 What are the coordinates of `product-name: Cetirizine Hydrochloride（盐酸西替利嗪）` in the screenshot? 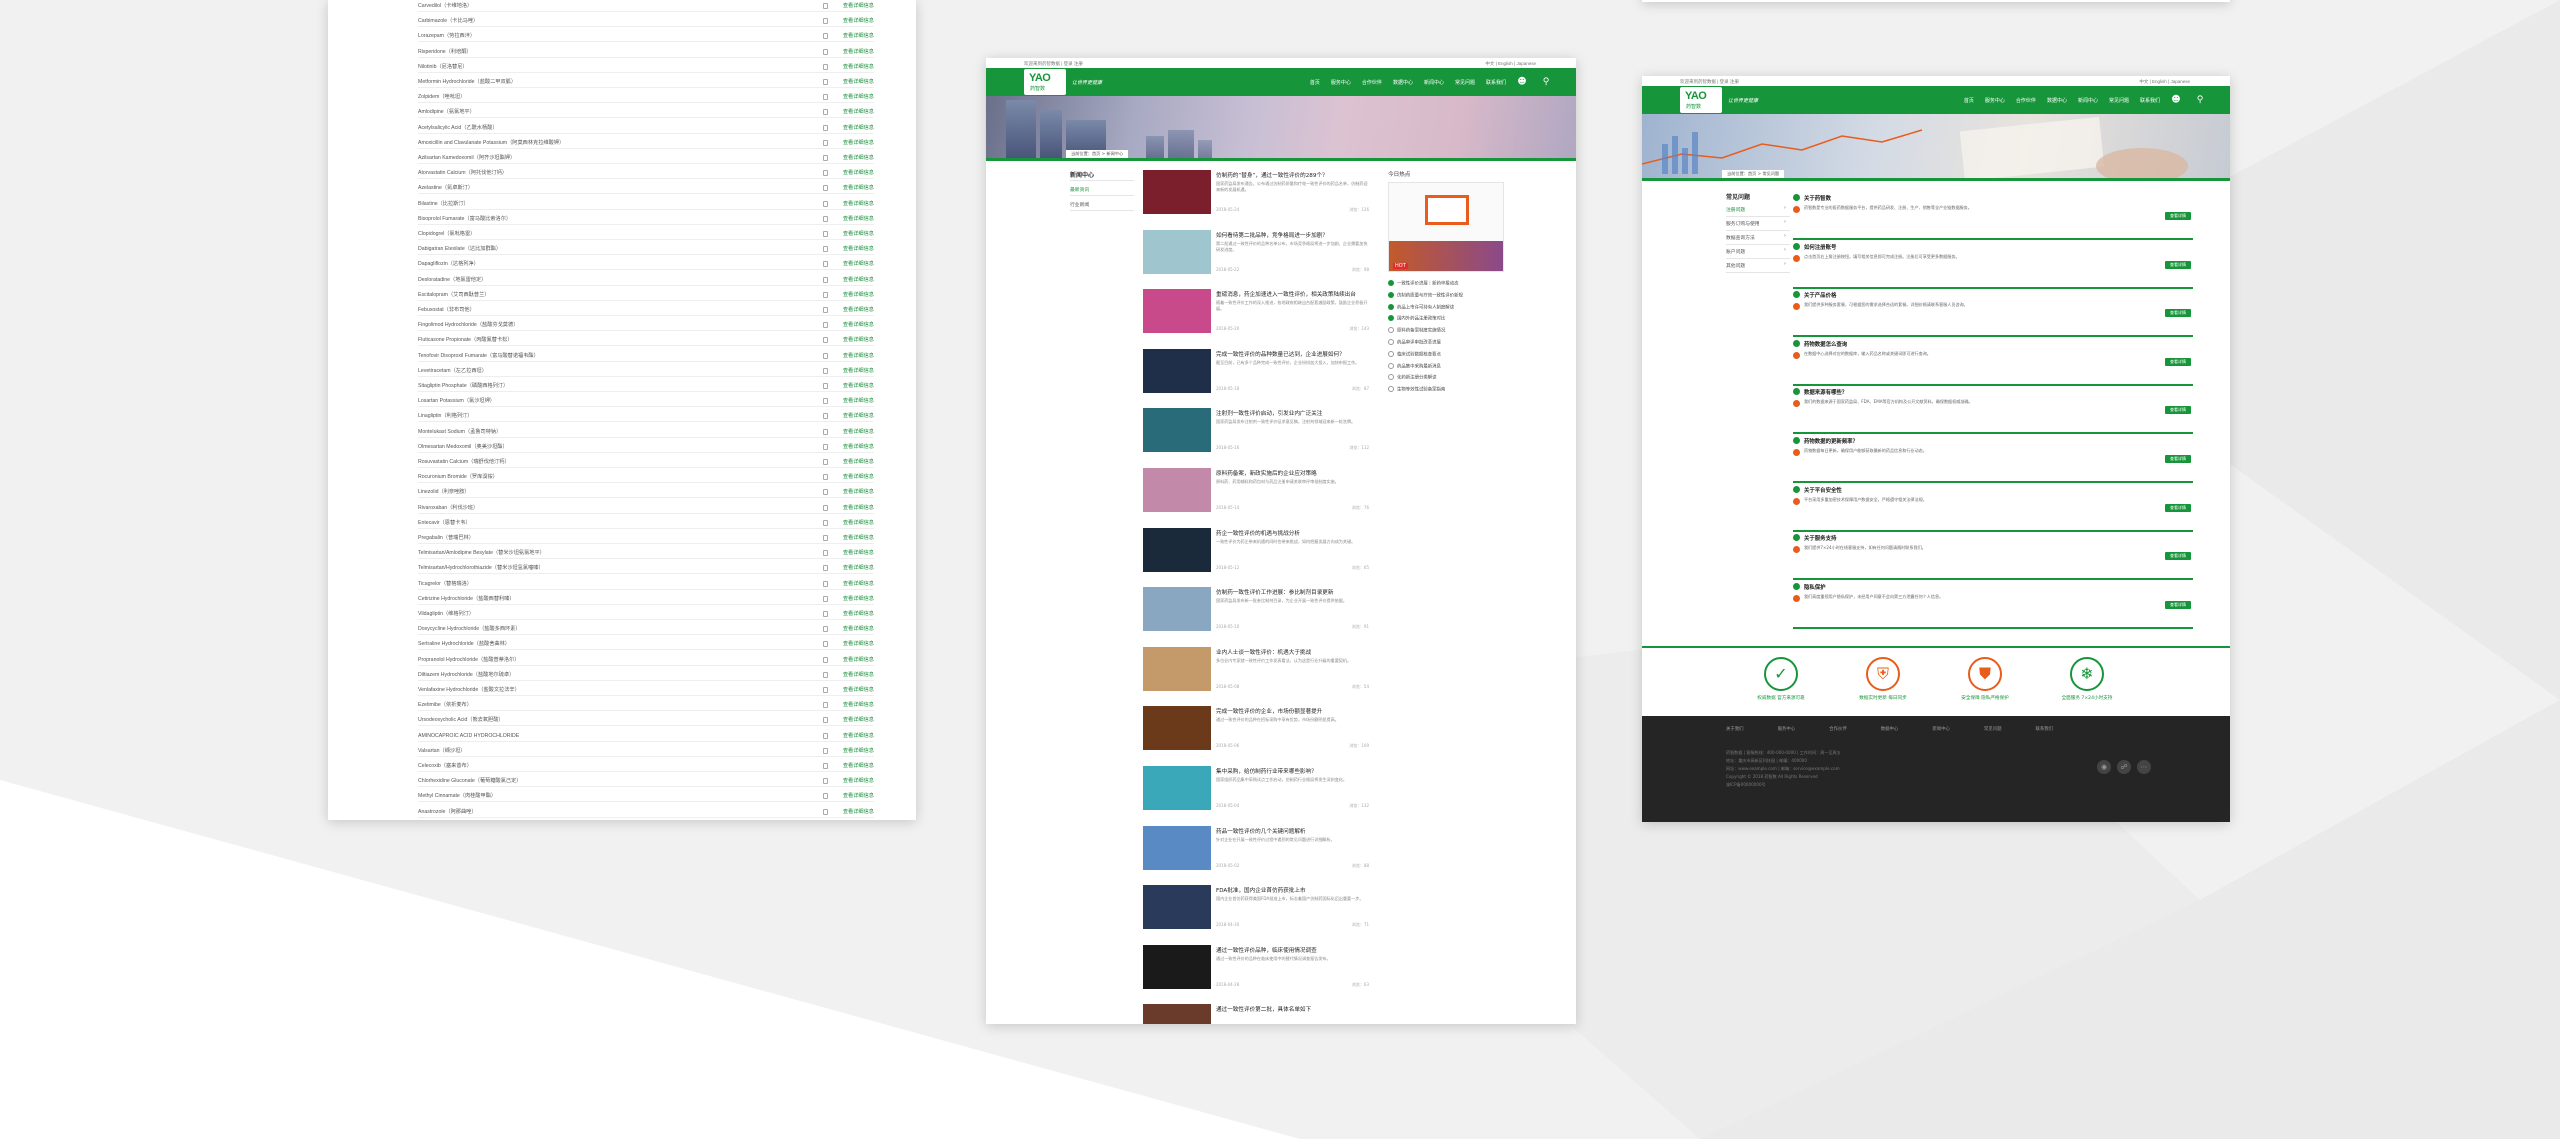 It's located at (466, 599).